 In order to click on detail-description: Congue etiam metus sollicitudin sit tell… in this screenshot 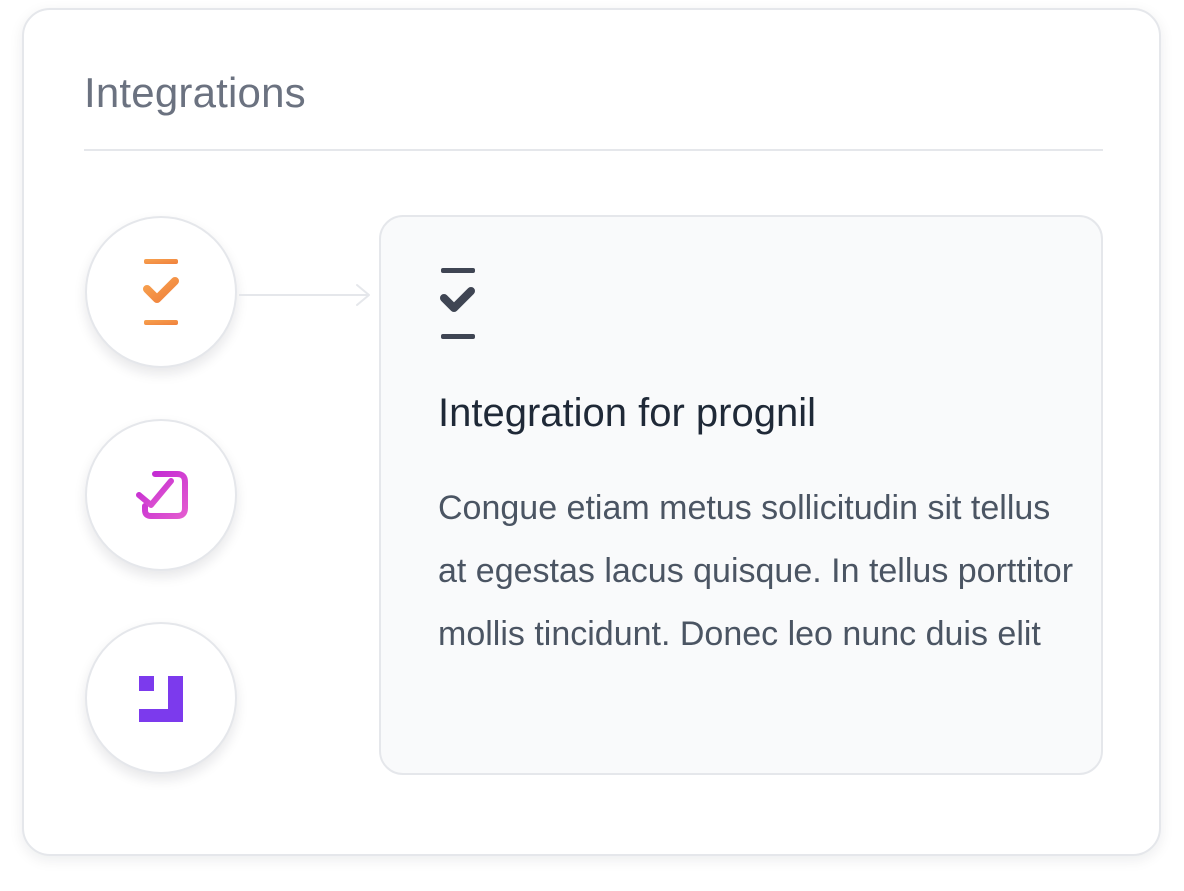, I will do `click(756, 571)`.